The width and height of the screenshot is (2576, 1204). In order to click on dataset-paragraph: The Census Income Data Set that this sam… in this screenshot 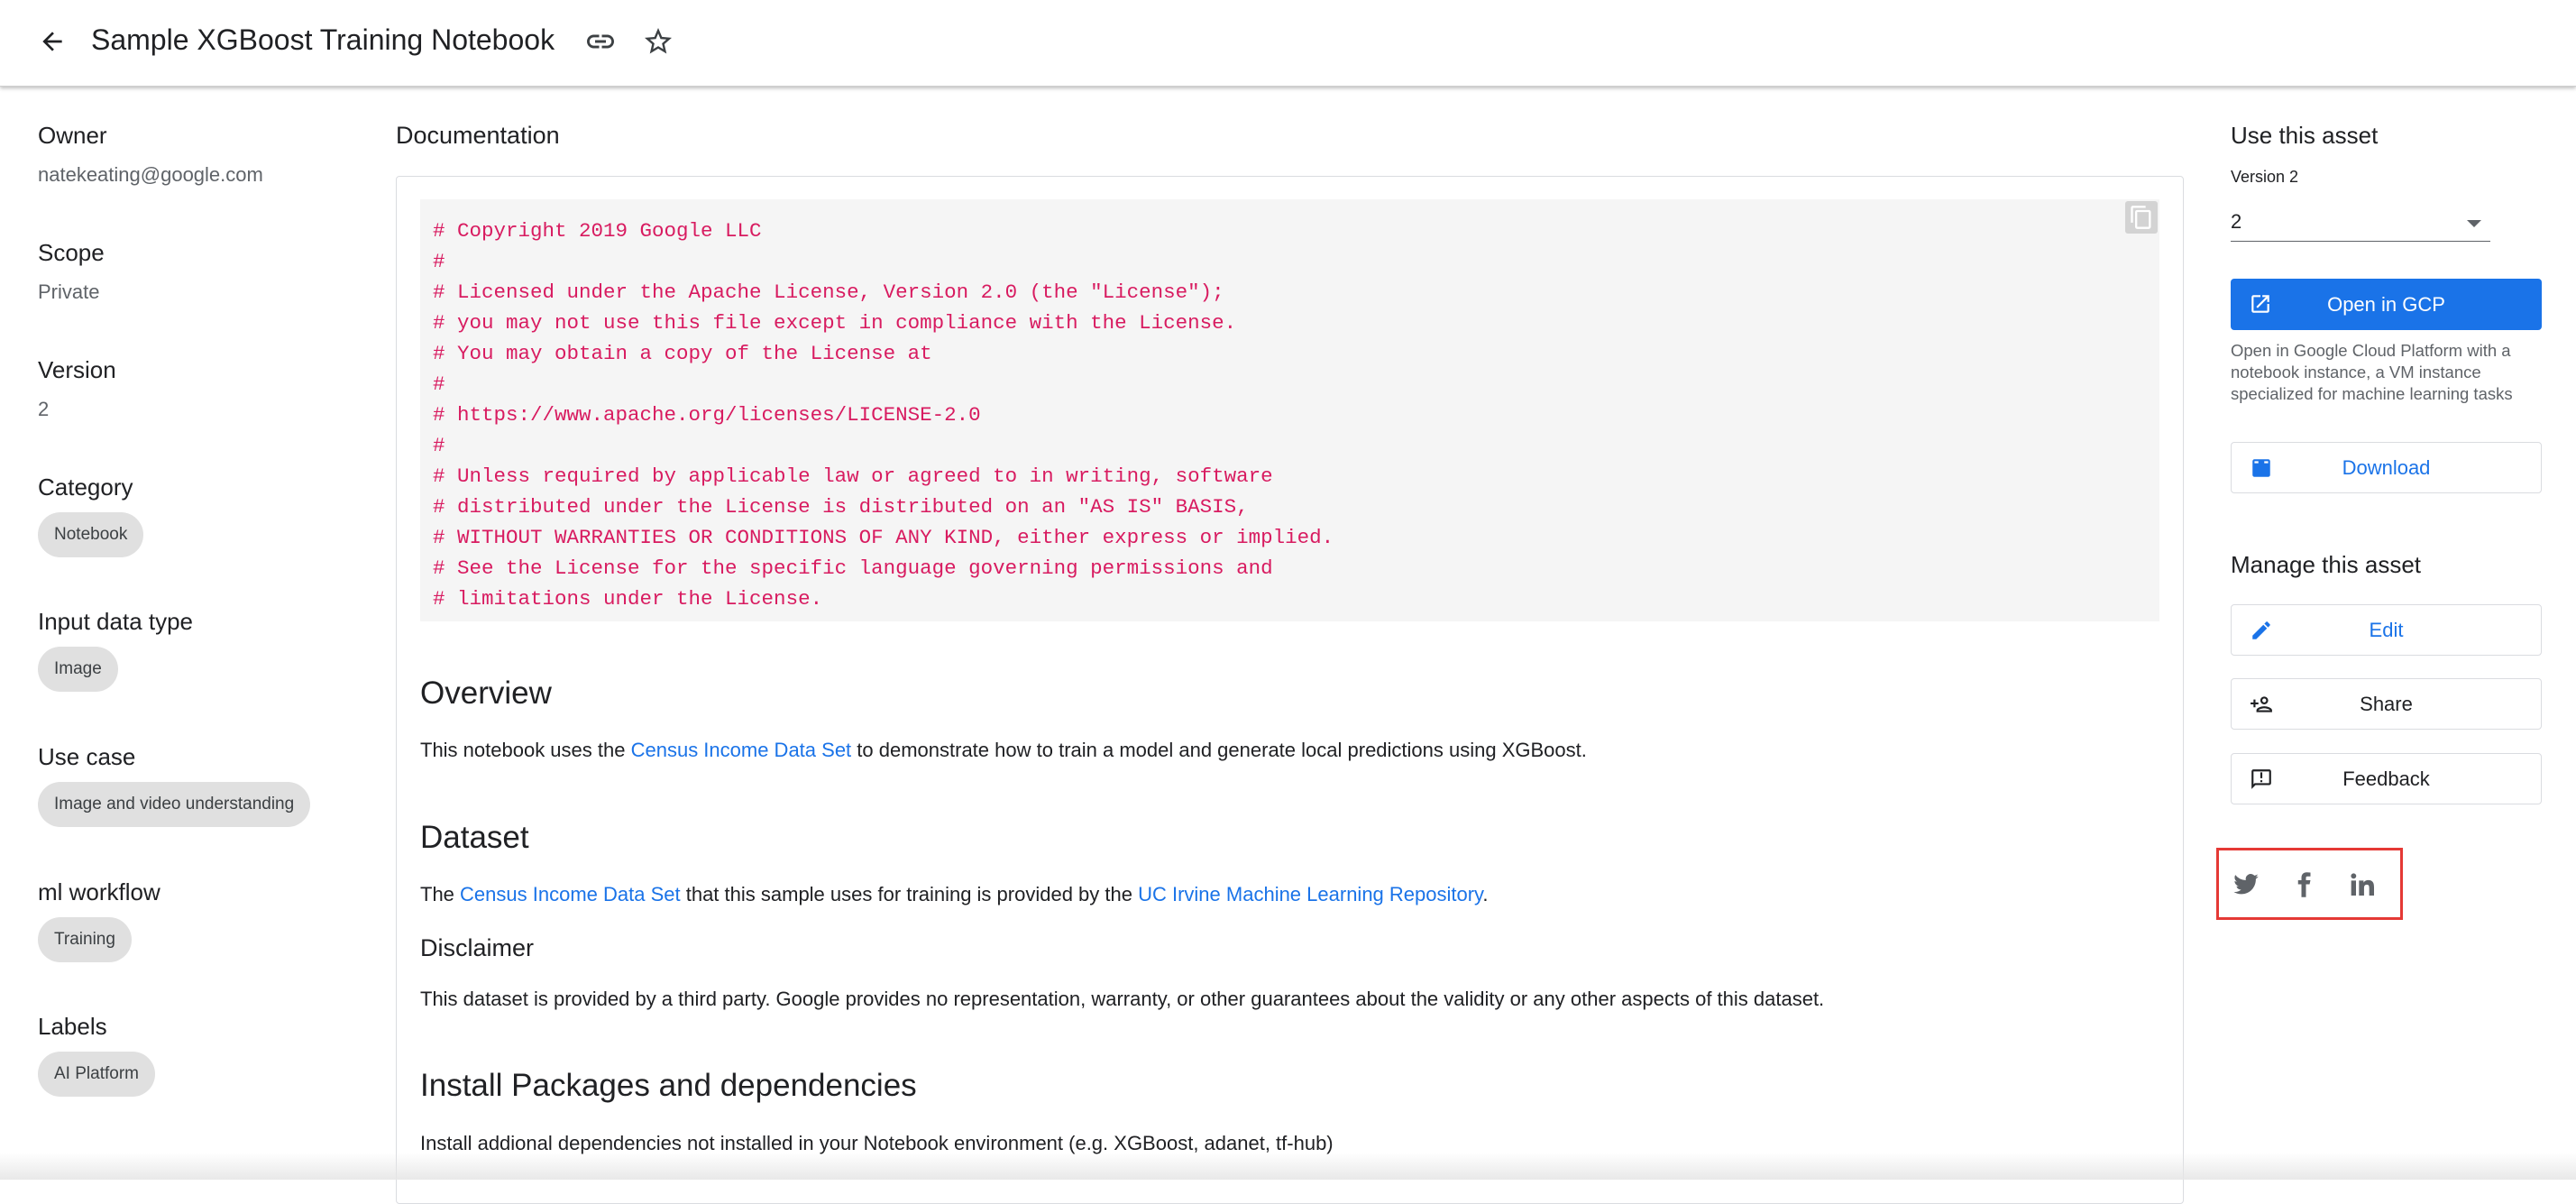, I will do `click(954, 894)`.